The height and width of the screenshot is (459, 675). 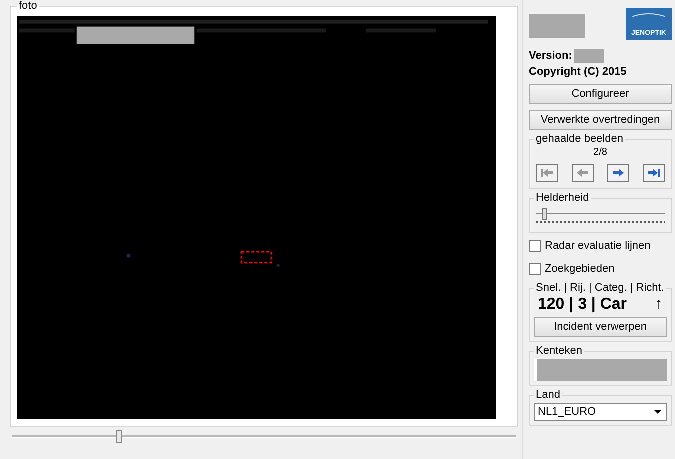 I want to click on slider-thumb, so click(x=119, y=436).